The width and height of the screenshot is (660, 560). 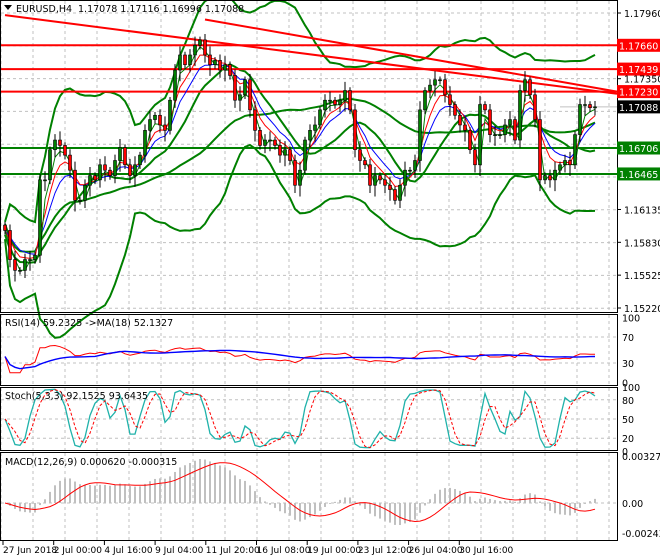 I want to click on time-tick-label: 26 Jul 04:00, so click(x=436, y=551).